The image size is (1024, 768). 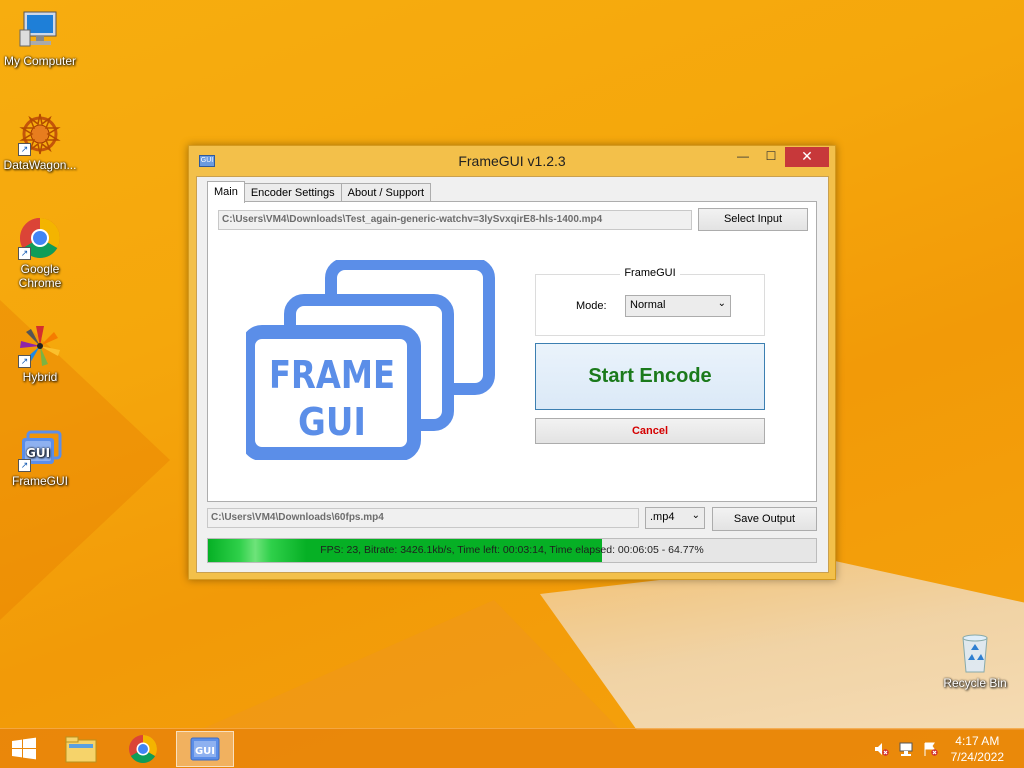 What do you see at coordinates (975, 652) in the screenshot?
I see `recycle-bin-icon` at bounding box center [975, 652].